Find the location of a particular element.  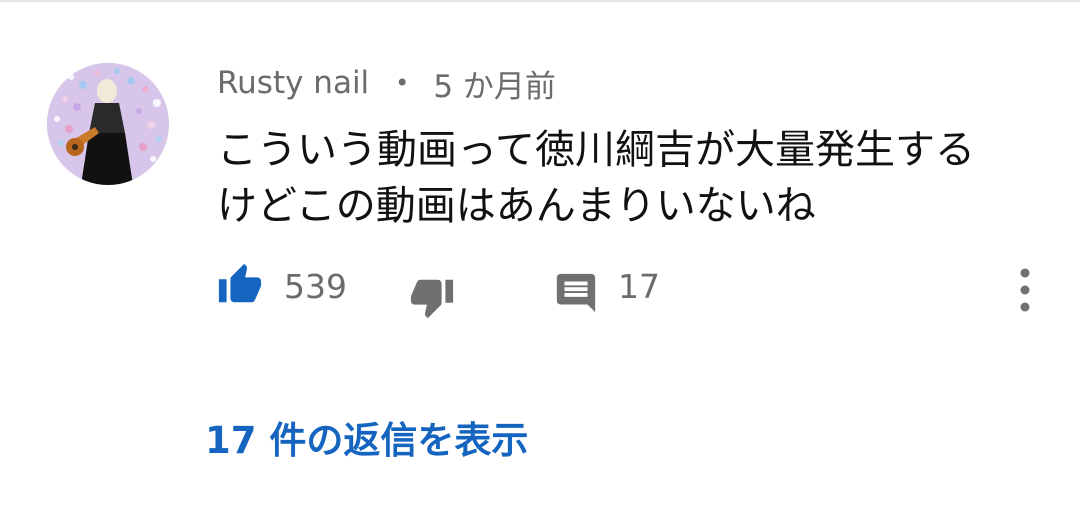

comment-icon is located at coordinates (576, 293).